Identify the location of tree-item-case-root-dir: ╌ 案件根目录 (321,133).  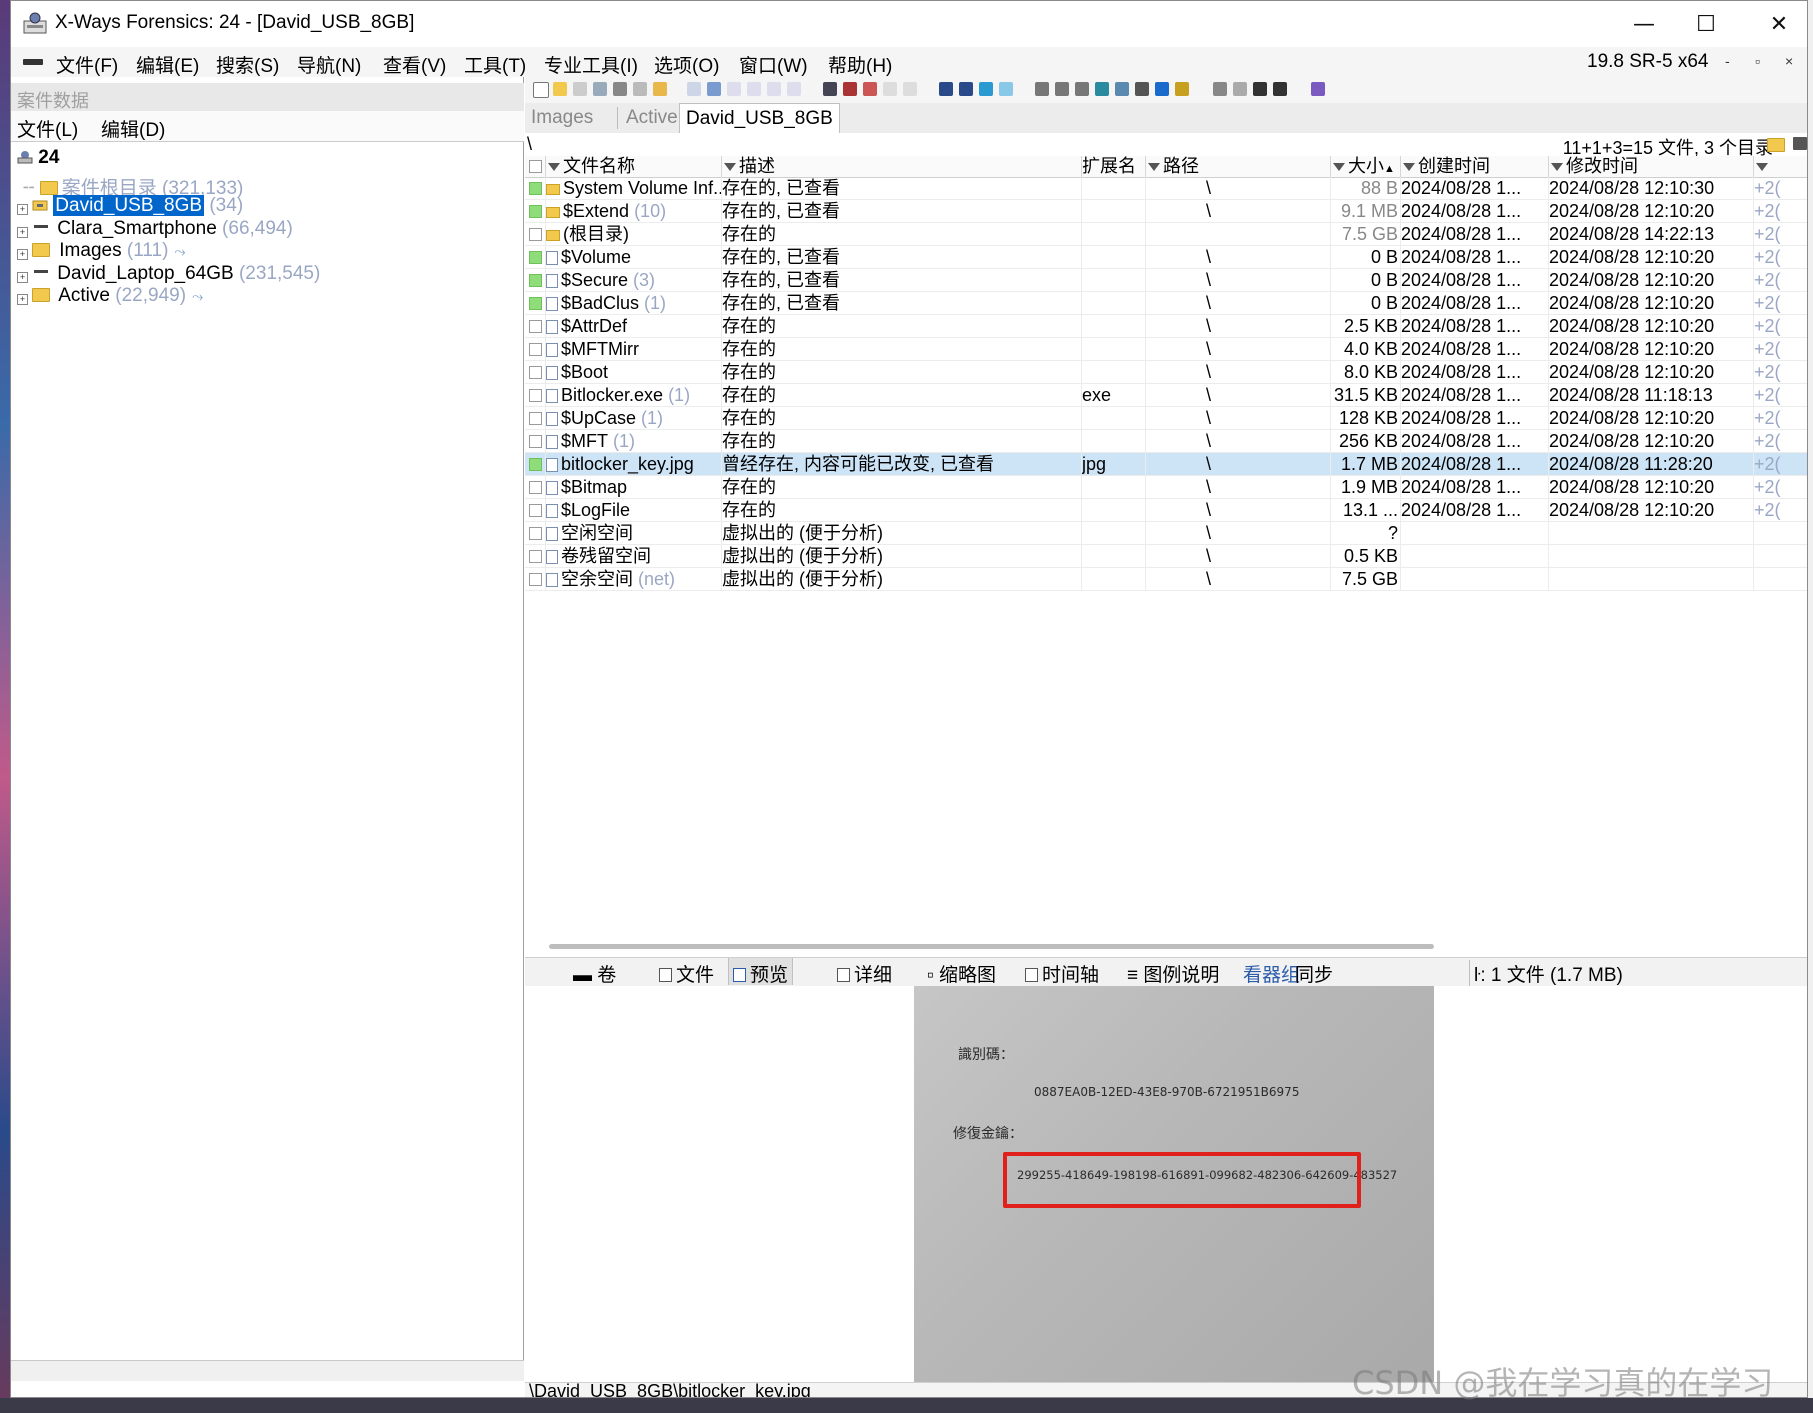
(133, 186).